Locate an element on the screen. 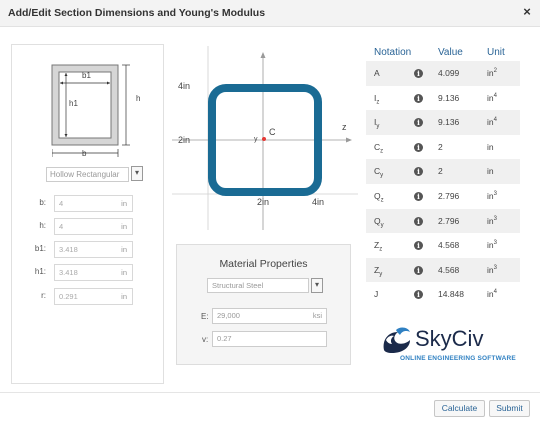 The image size is (540, 425). table-row: Ai 4.099 in2 is located at coordinates (443, 73).